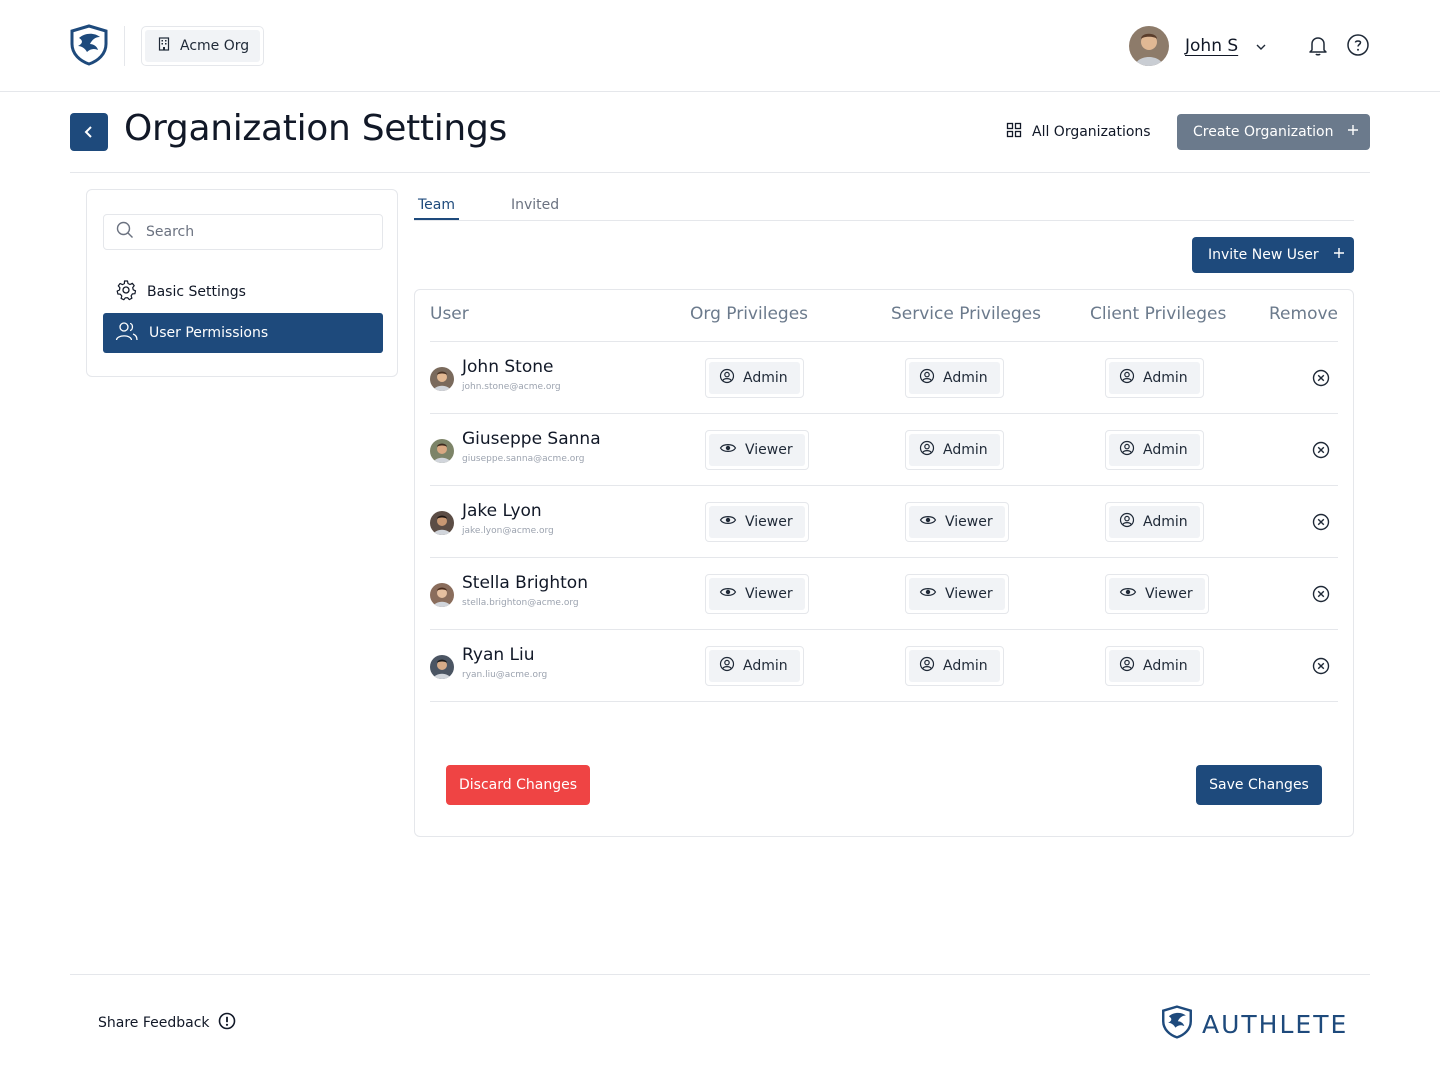  I want to click on top-bar: Acme Org John S, so click(720, 46).